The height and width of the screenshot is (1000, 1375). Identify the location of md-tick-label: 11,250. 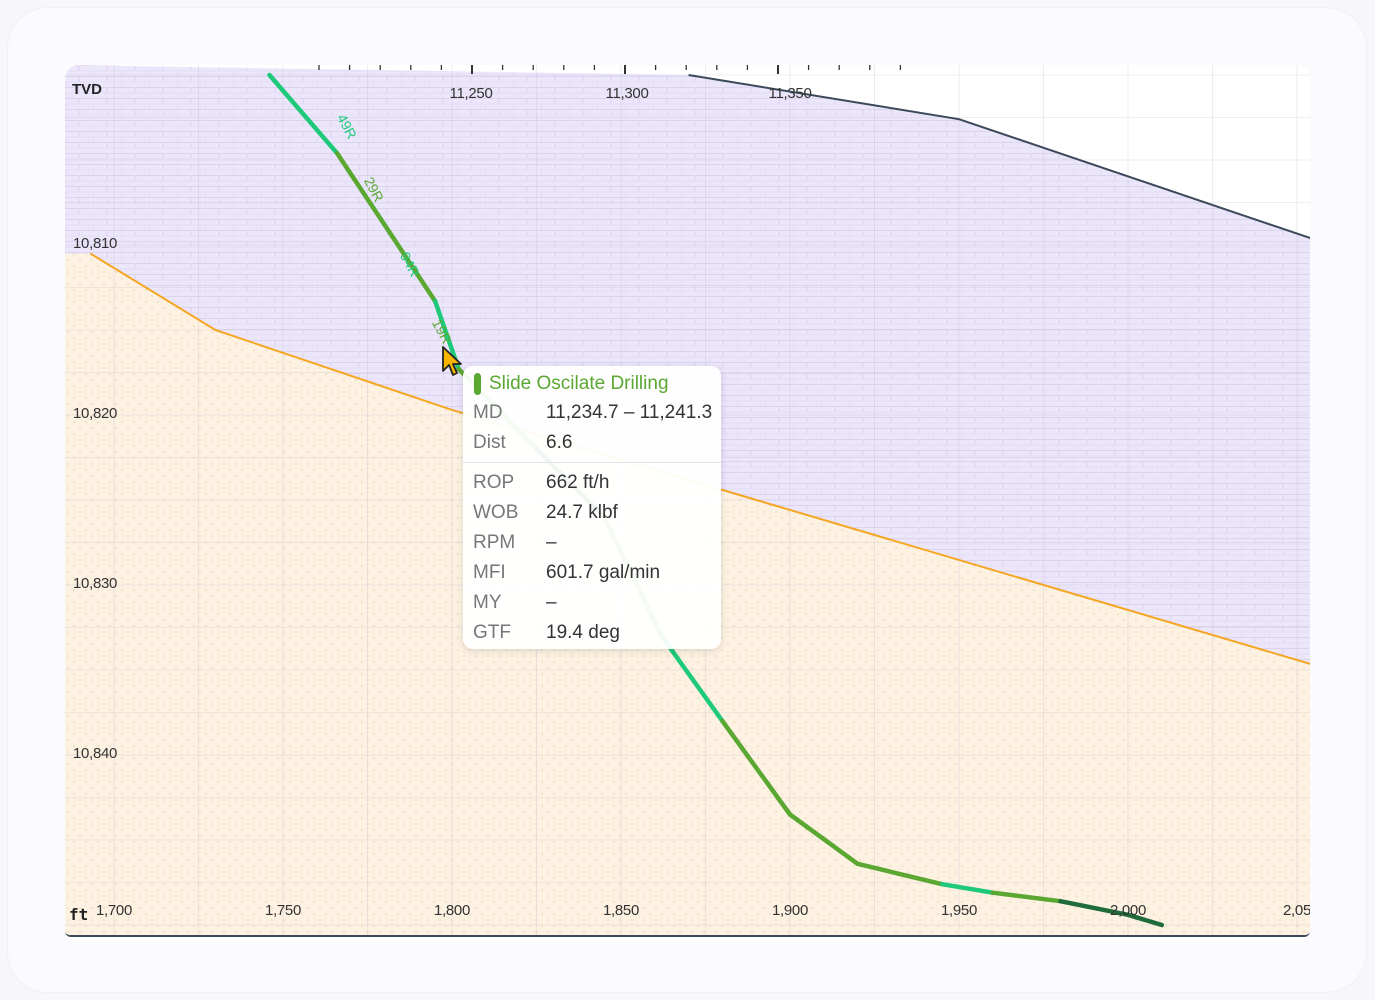
(471, 93).